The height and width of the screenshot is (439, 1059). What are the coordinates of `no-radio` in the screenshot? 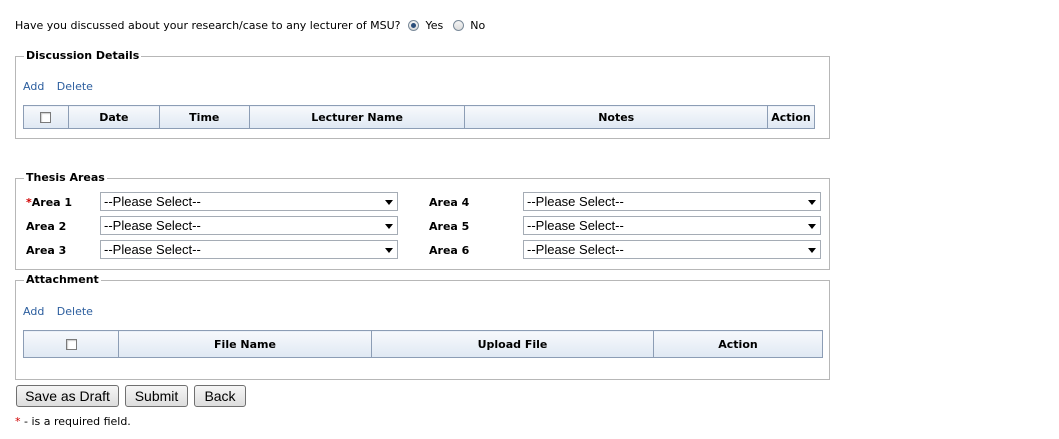 It's located at (459, 25).